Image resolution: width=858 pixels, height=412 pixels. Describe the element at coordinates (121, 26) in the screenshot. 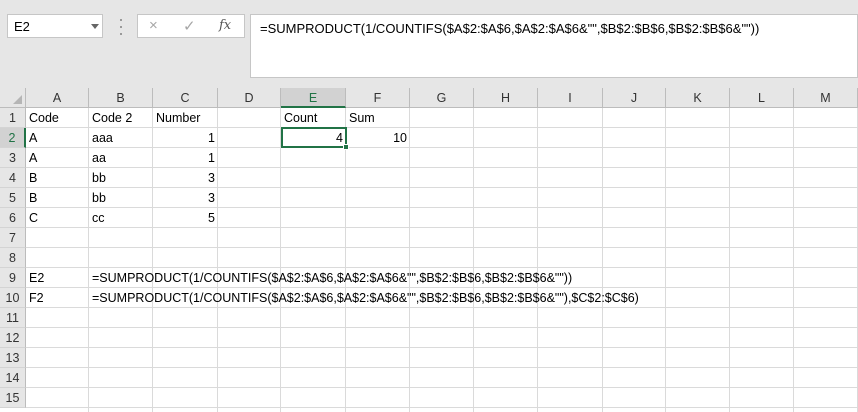

I see `drag-handle-icon` at that location.